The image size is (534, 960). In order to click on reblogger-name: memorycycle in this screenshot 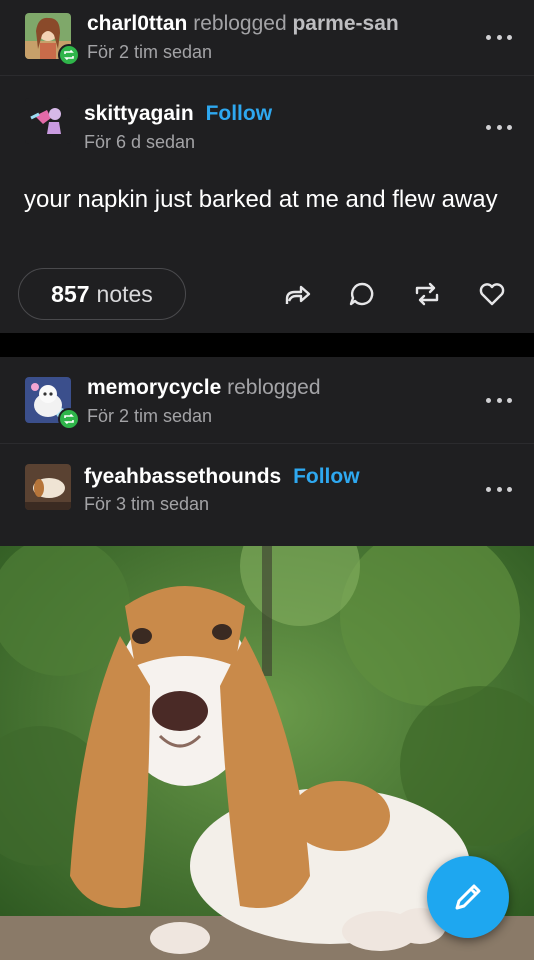, I will do `click(154, 387)`.